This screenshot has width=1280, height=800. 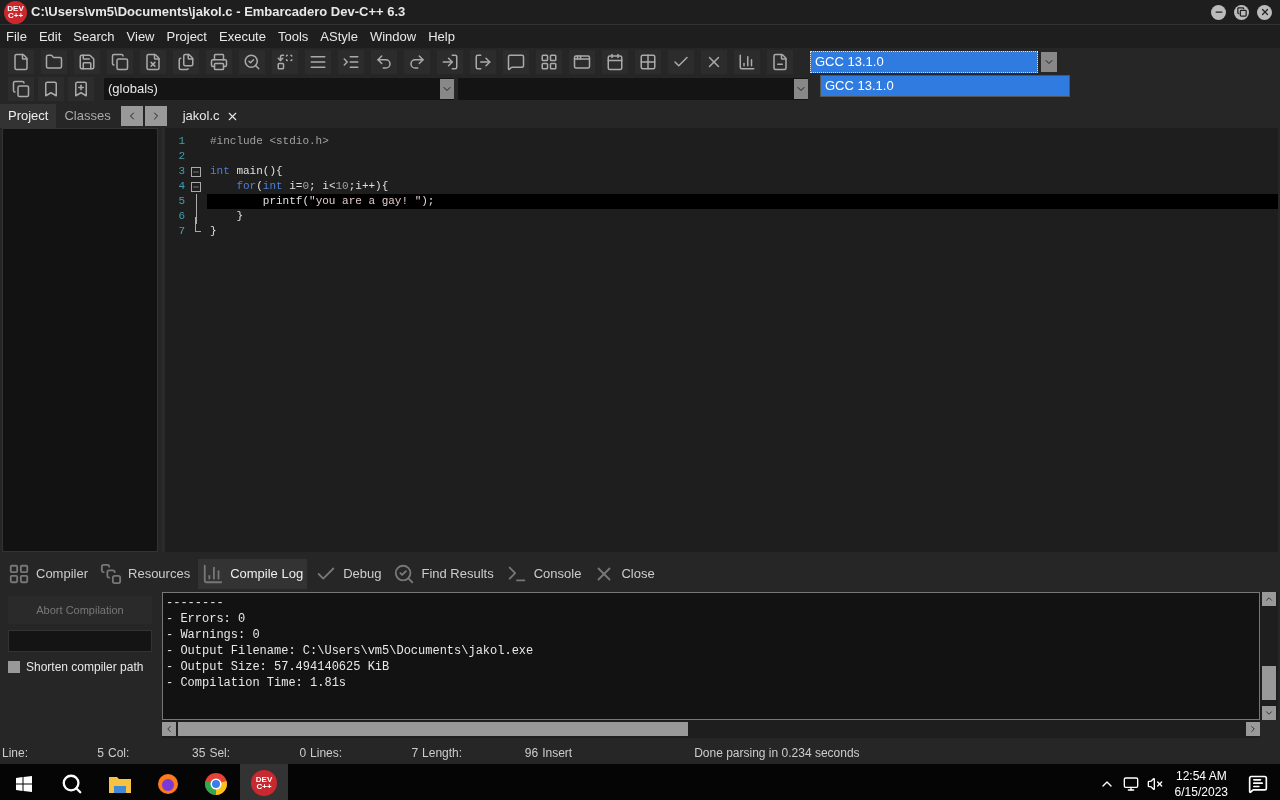 What do you see at coordinates (1258, 784) in the screenshot?
I see `notification-icon` at bounding box center [1258, 784].